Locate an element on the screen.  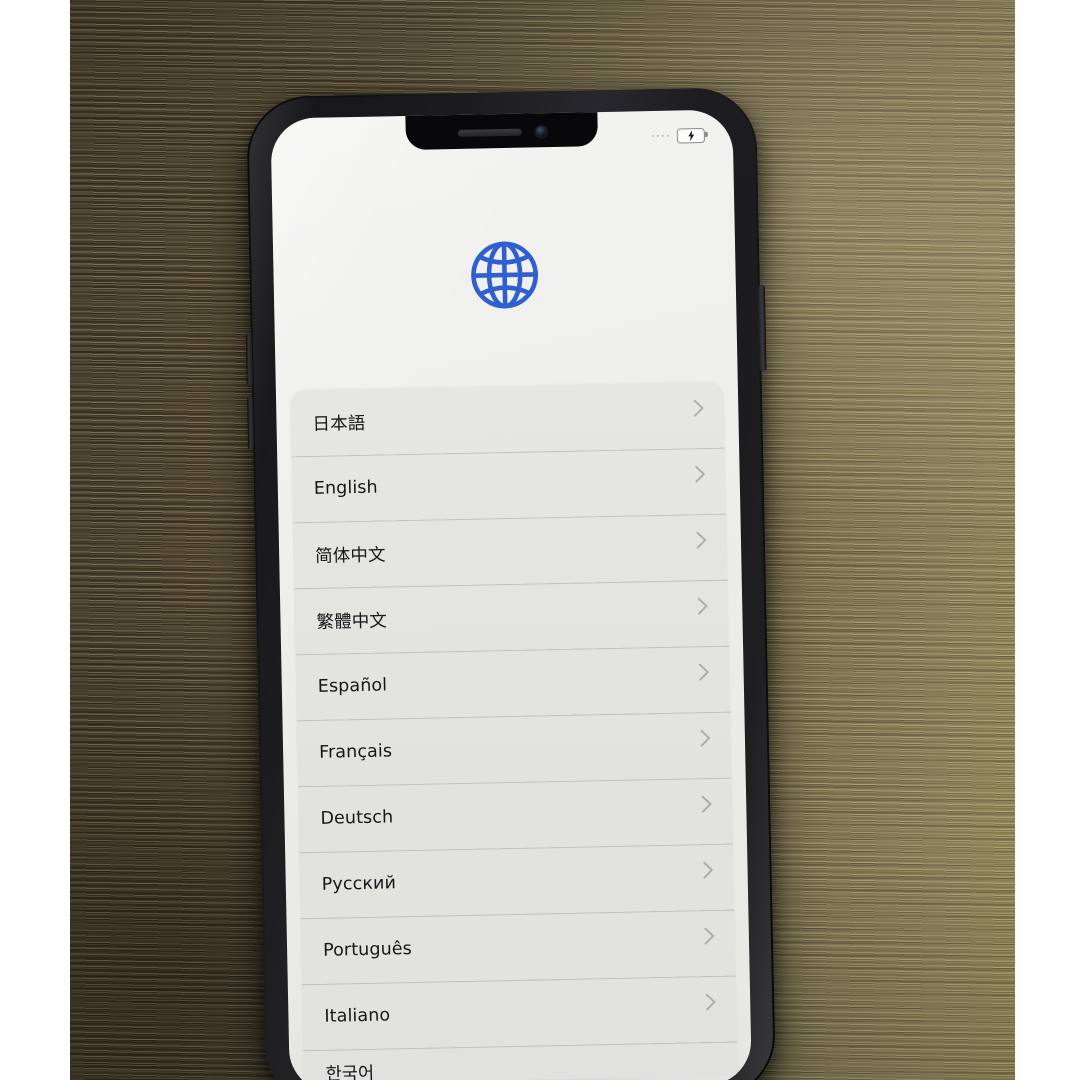
left-letterbox-band is located at coordinates (35, 540).